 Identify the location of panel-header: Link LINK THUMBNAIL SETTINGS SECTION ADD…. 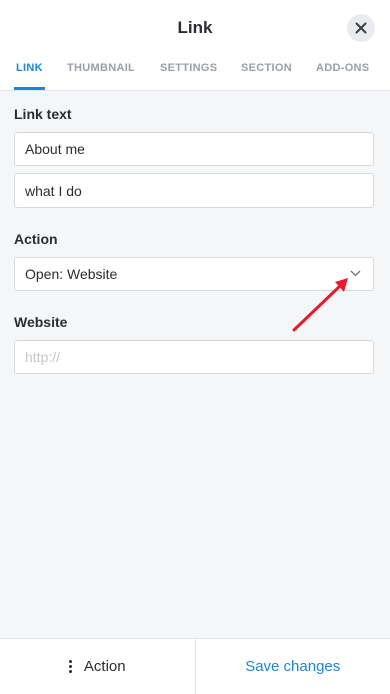
(195, 45).